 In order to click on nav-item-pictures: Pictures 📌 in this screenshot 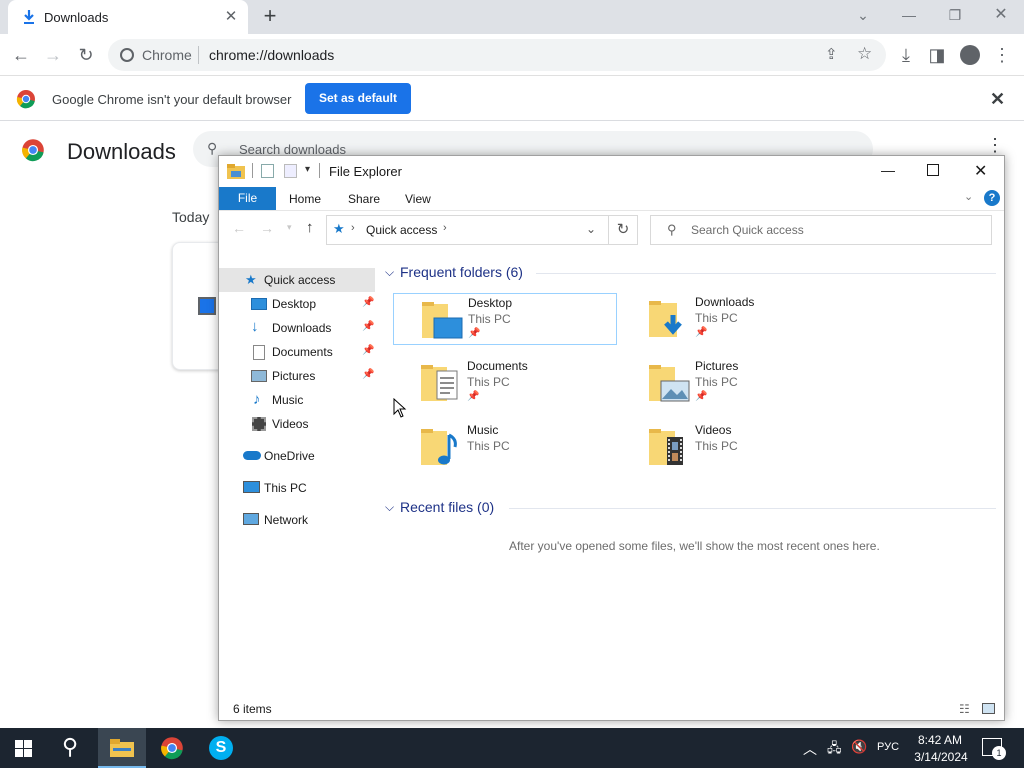, I will do `click(297, 376)`.